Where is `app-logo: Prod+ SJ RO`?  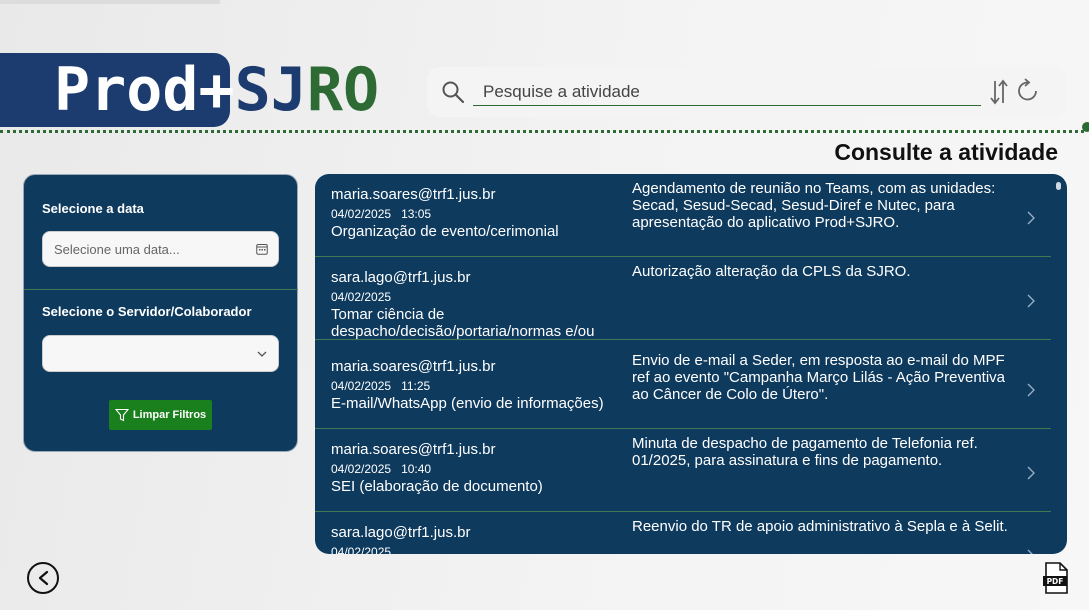
app-logo: Prod+ SJ RO is located at coordinates (216, 90).